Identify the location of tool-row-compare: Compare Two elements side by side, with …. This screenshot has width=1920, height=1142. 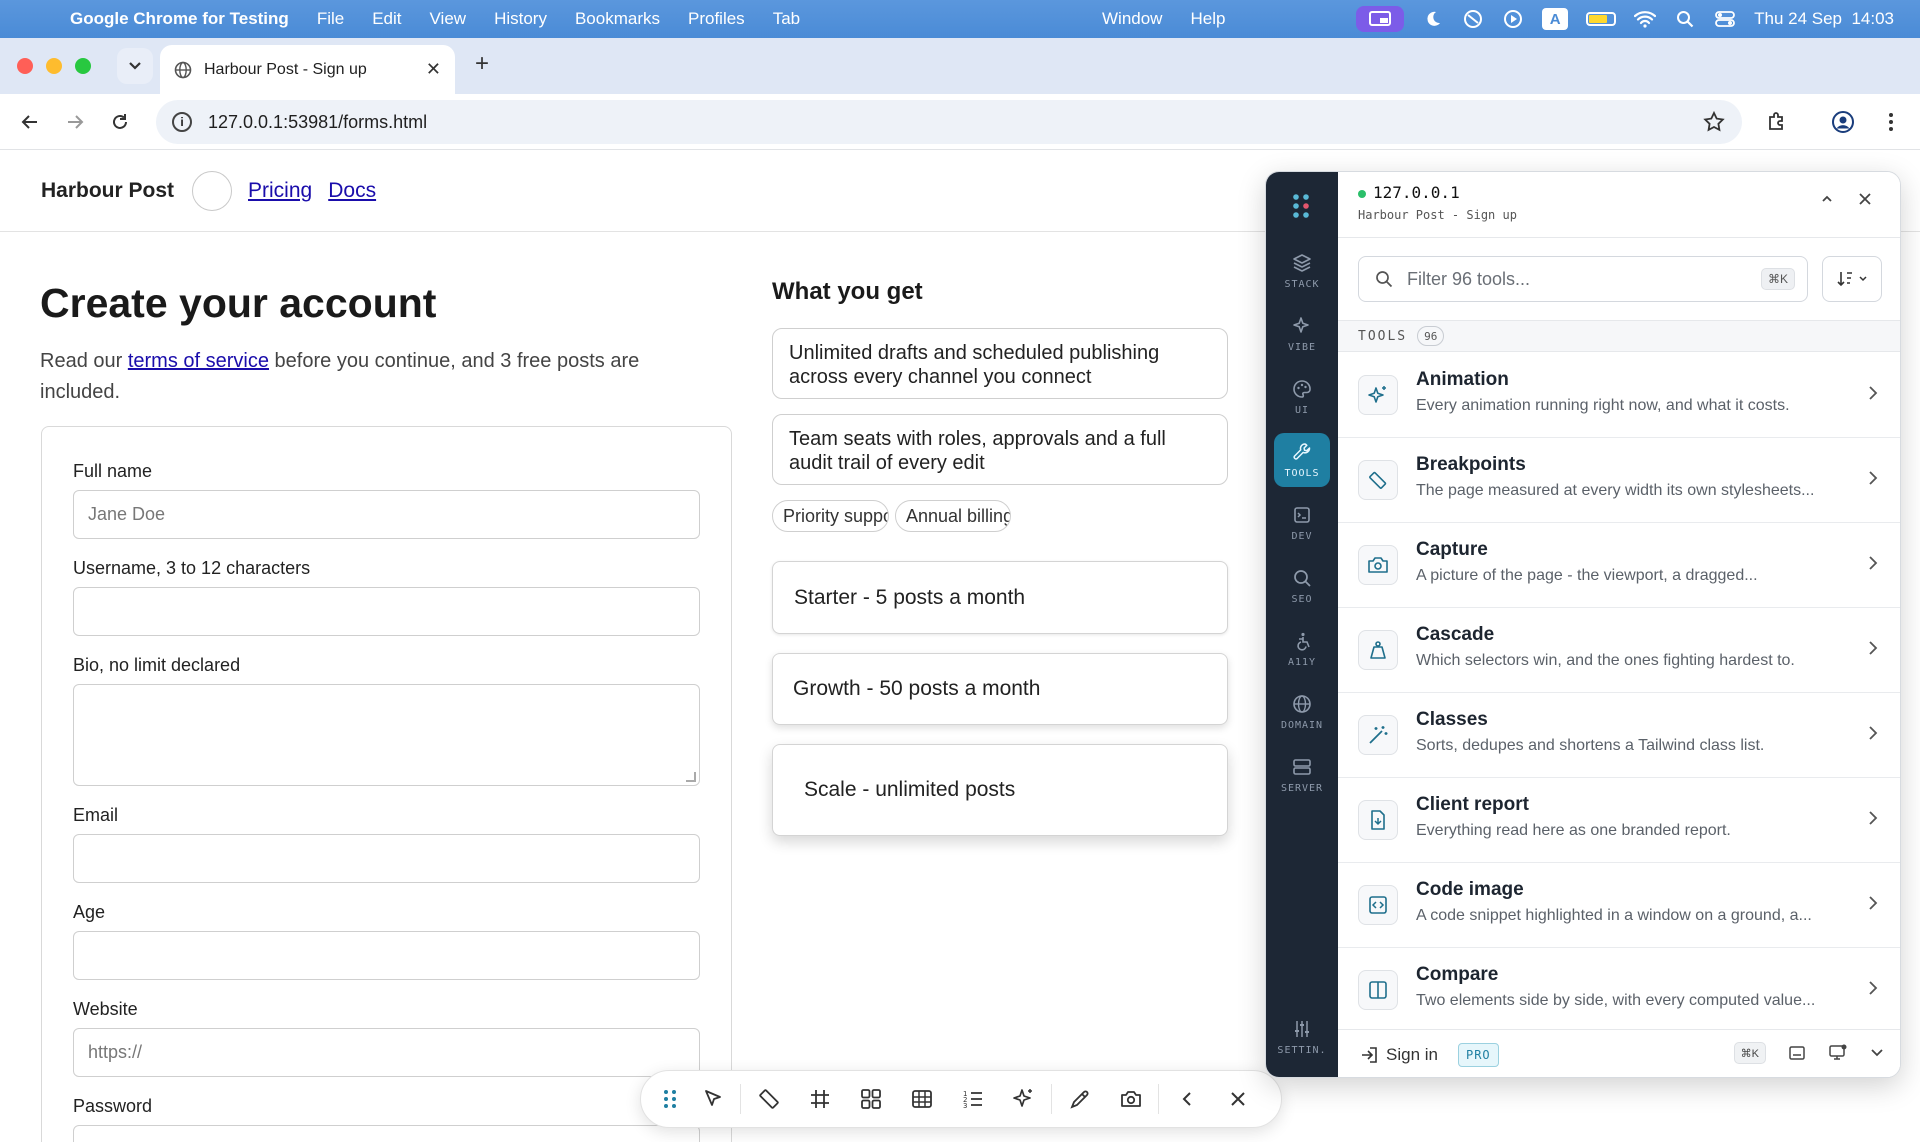
(1619, 990).